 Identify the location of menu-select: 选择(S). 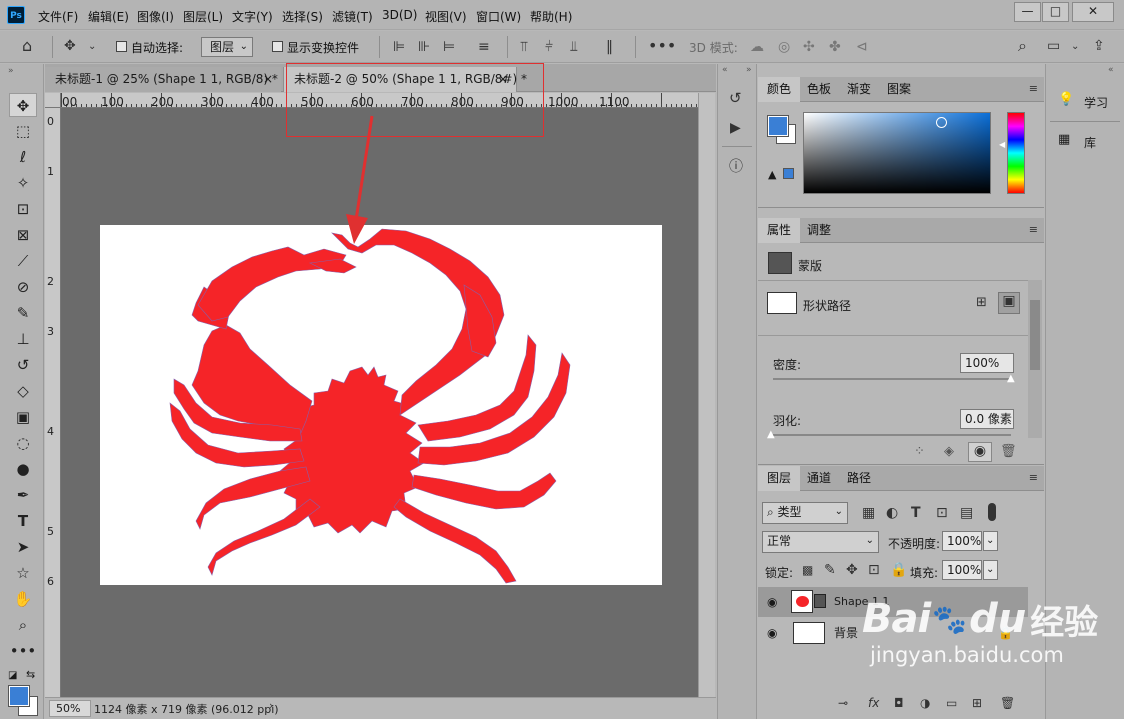
(302, 16).